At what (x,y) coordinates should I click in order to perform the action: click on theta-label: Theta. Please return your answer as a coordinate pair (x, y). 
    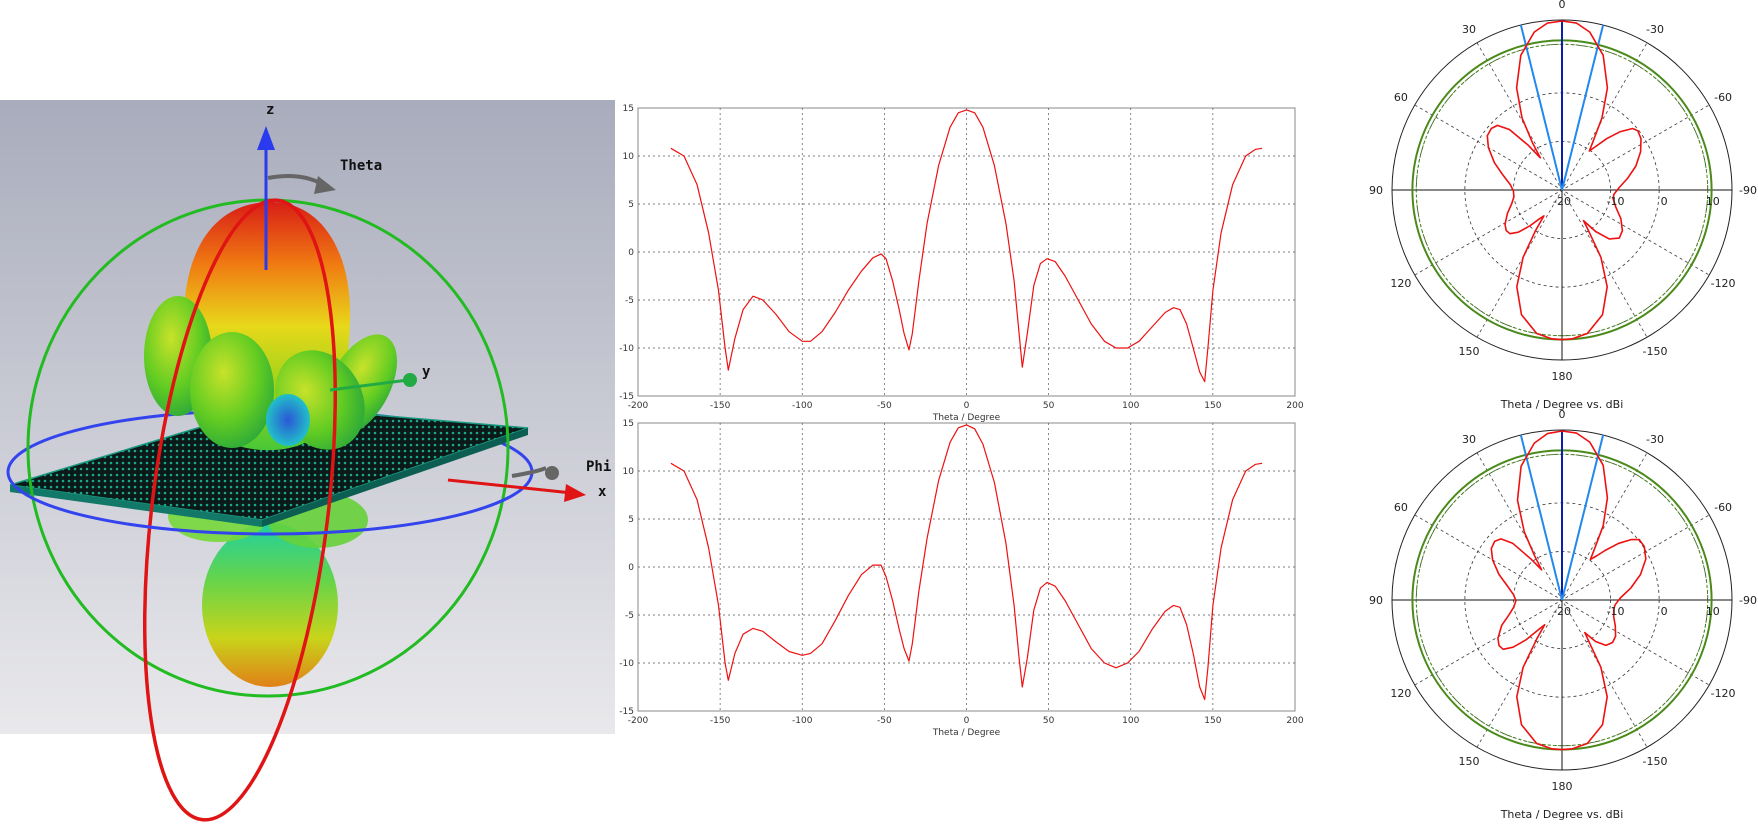
    Looking at the image, I should click on (361, 166).